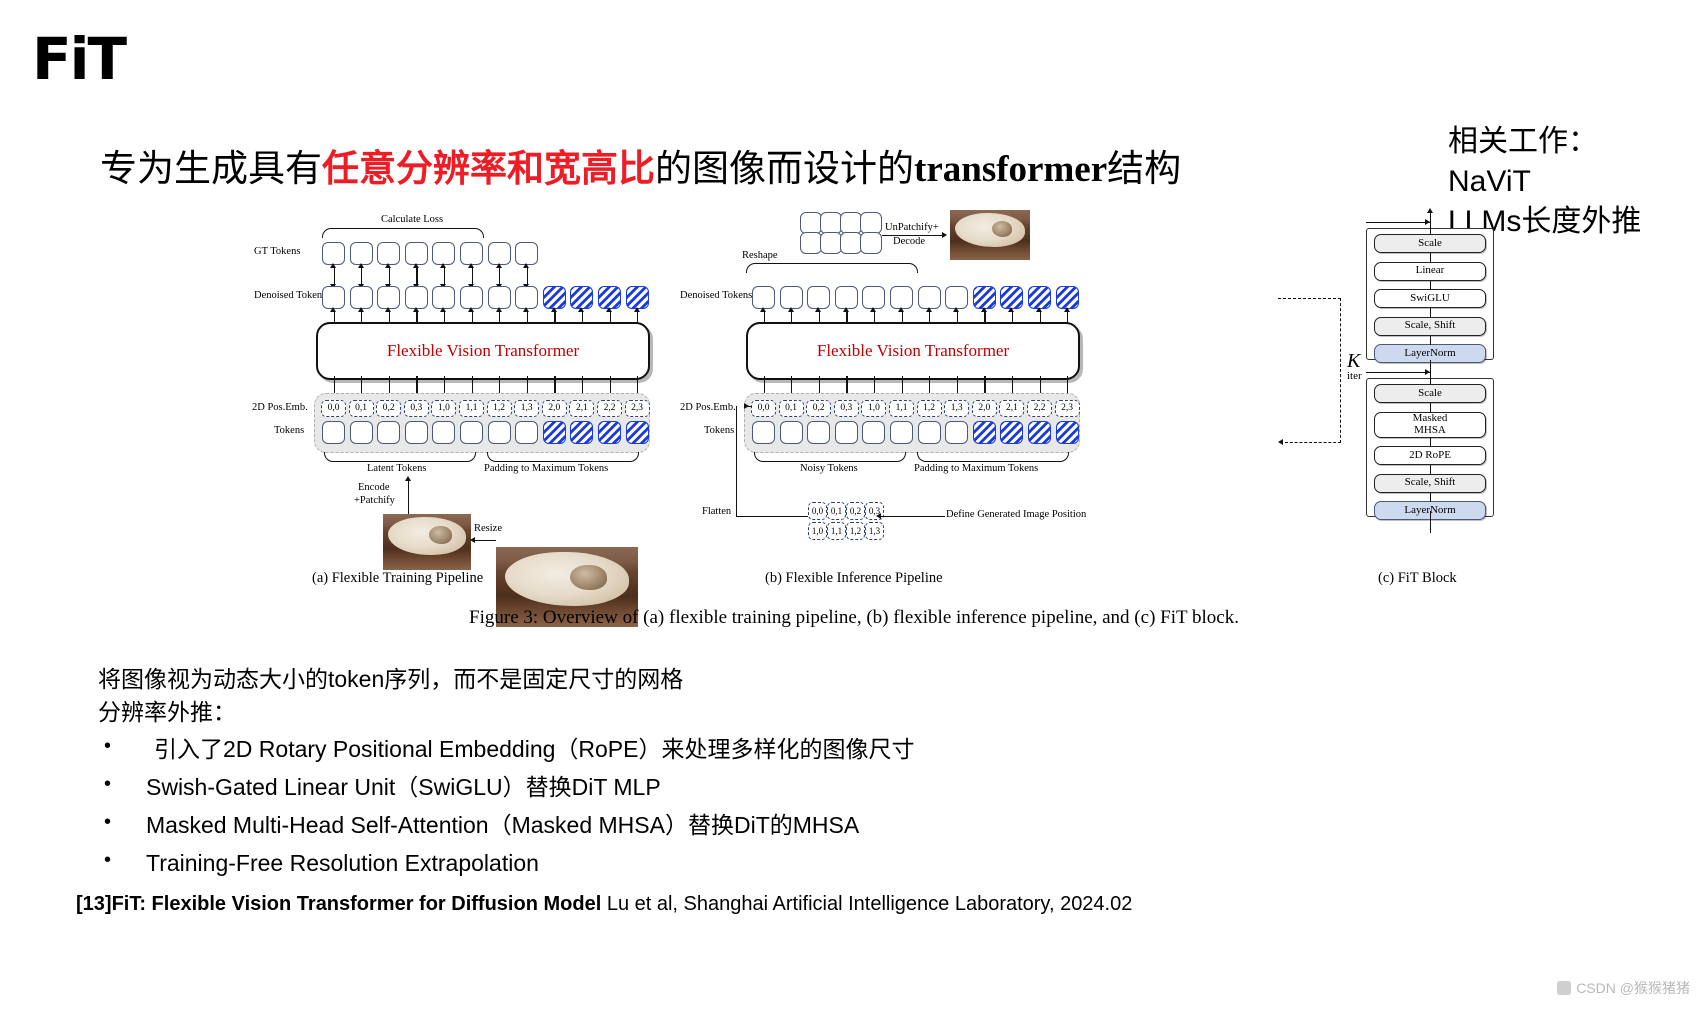  Describe the element at coordinates (1430, 297) in the screenshot. I see `fit-block-row-label: SwiGLU` at that location.